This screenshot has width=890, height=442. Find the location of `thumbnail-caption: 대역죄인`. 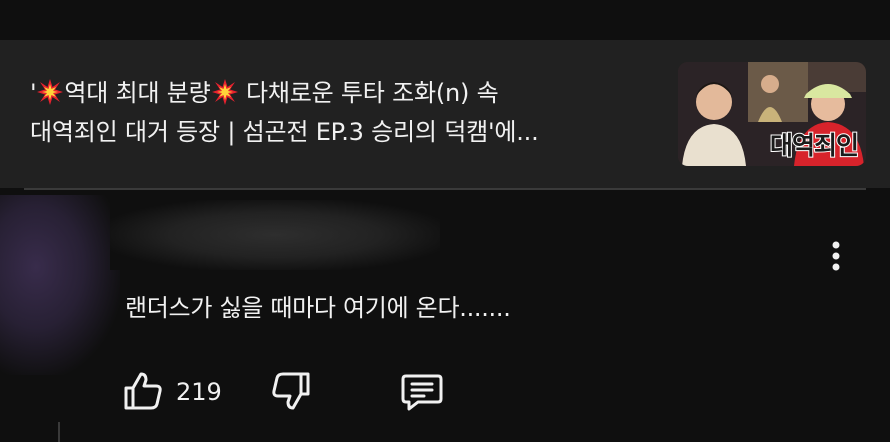

thumbnail-caption: 대역죄인 is located at coordinates (814, 145).